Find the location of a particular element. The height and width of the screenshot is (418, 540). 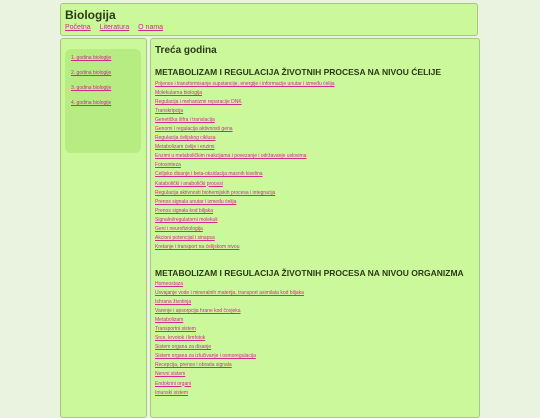

topic-link: Ishrana životinja is located at coordinates (315, 303).